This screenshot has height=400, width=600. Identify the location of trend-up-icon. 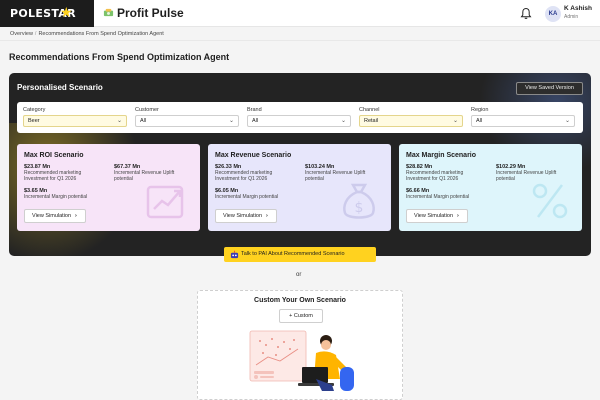
(165, 202).